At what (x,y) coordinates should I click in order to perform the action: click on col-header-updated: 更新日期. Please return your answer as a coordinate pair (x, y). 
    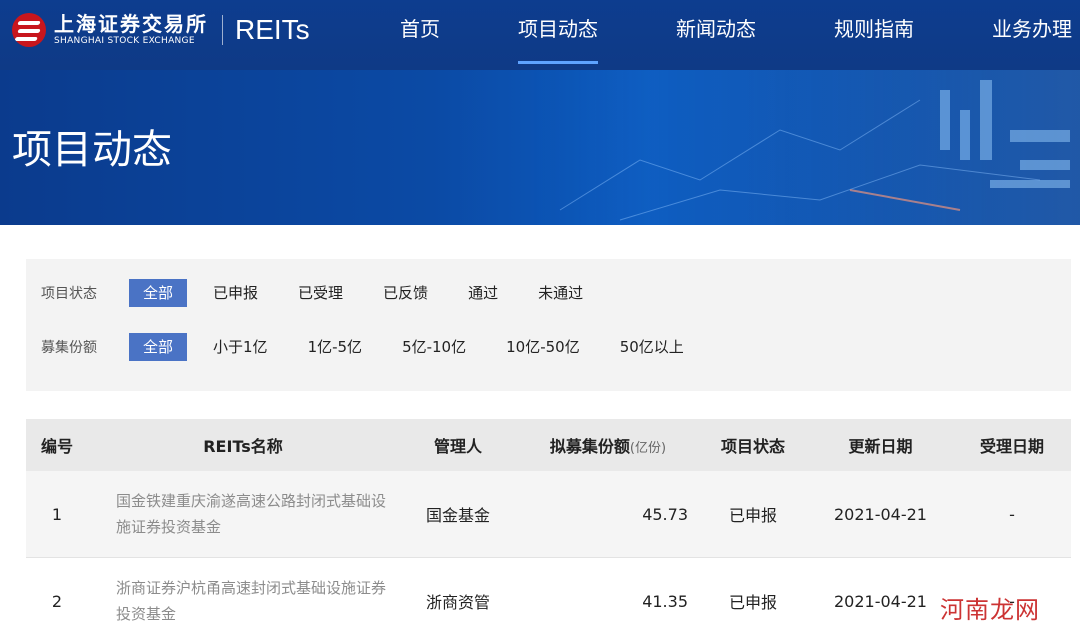
    Looking at the image, I should click on (880, 446).